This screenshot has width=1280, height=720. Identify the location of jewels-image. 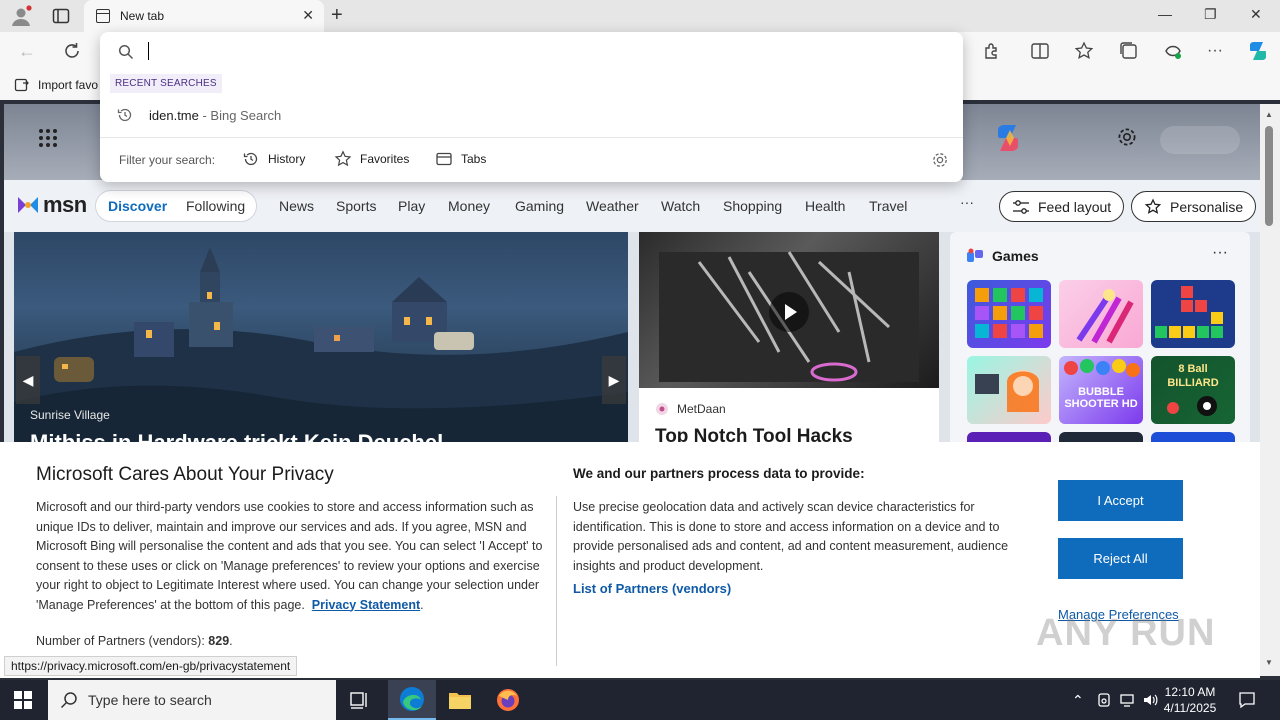
(1009, 313).